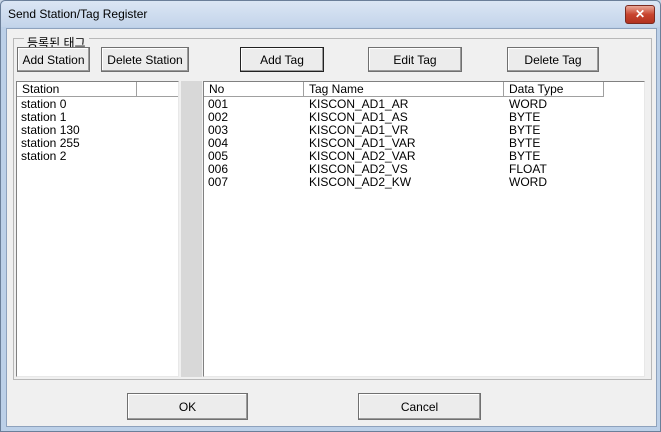 This screenshot has height=432, width=661. I want to click on station-list-header: Station, so click(97, 89).